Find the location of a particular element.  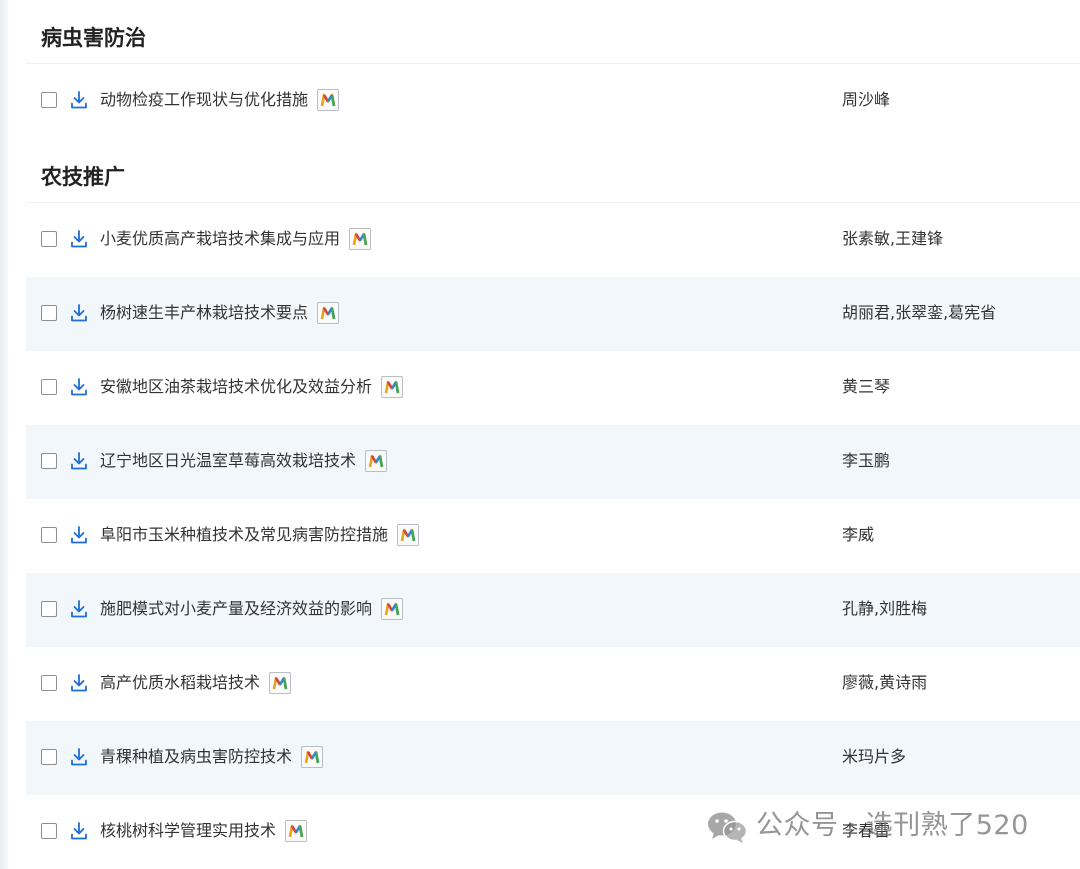

title-wrap: 阜阳市玉米种植技术及常见病害防控措施 is located at coordinates (260, 535).